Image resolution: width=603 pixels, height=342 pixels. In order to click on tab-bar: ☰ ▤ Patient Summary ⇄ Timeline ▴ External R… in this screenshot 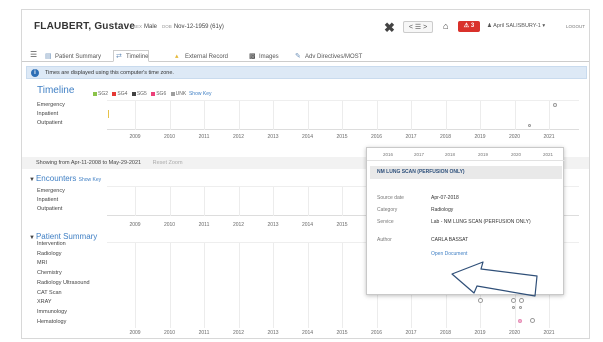, I will do `click(305, 55)`.